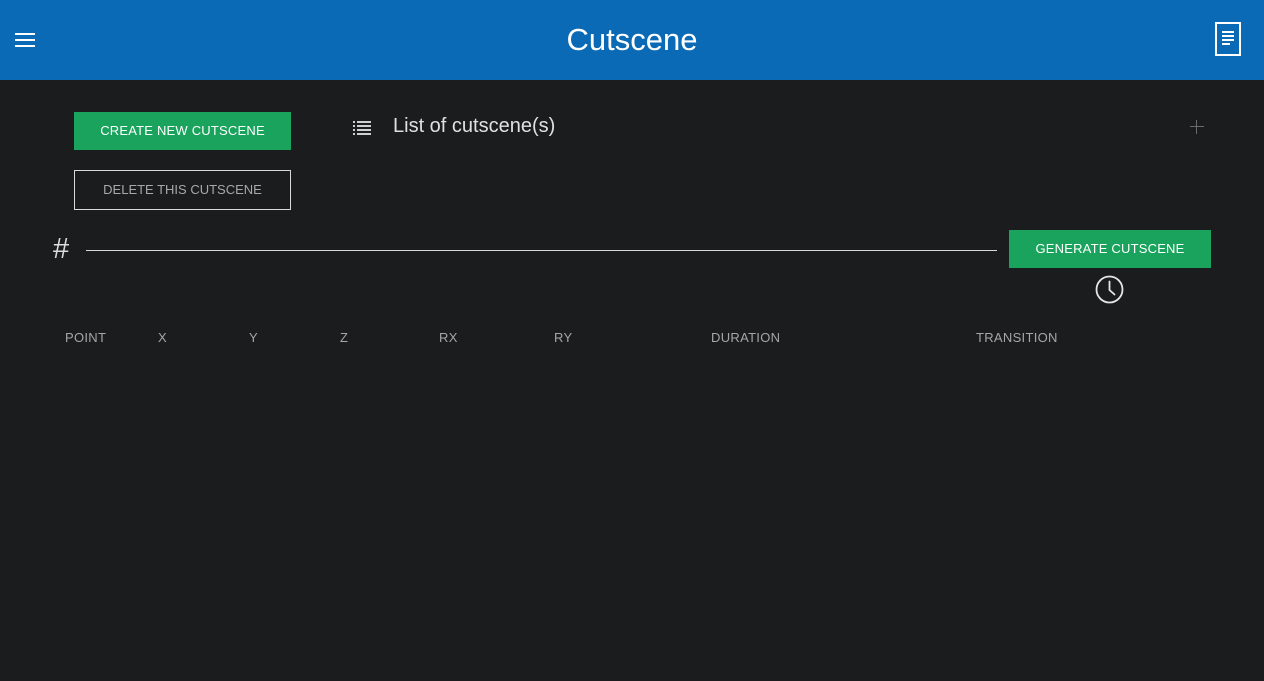 Image resolution: width=1264 pixels, height=681 pixels. What do you see at coordinates (1228, 39) in the screenshot?
I see `document-icon` at bounding box center [1228, 39].